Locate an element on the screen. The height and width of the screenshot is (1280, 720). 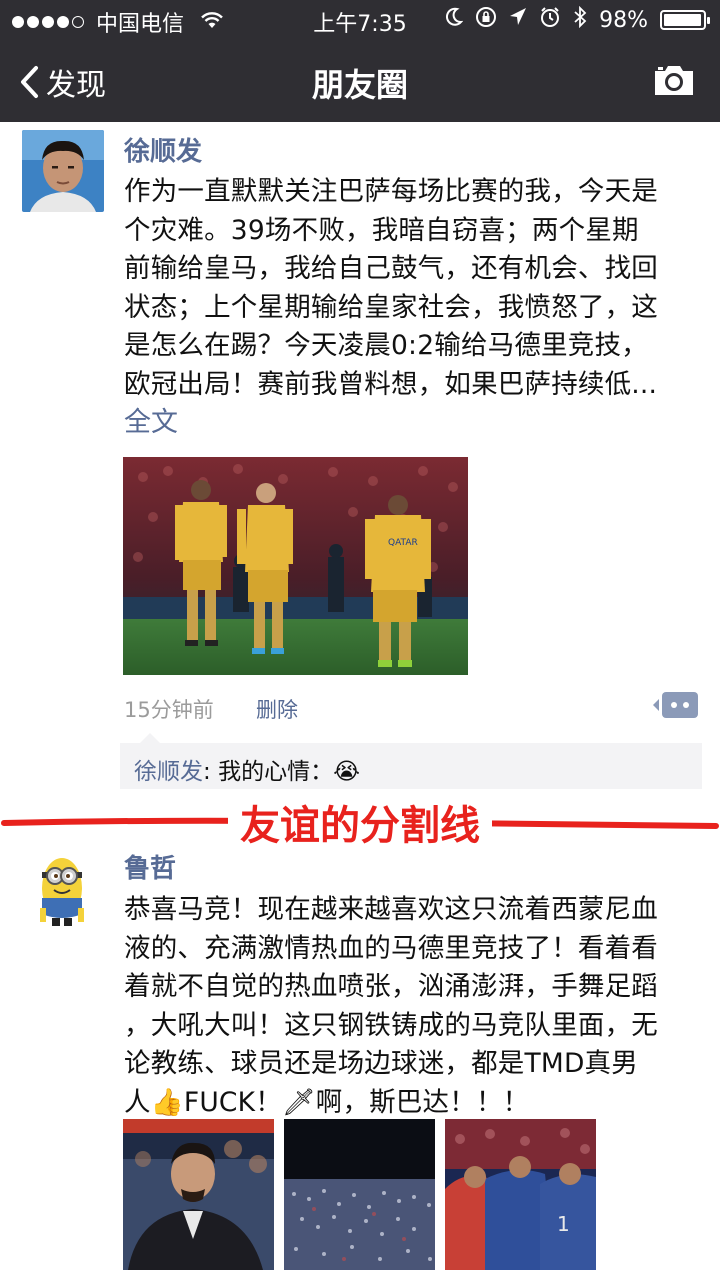
comment-more-button is located at coordinates (675, 705).